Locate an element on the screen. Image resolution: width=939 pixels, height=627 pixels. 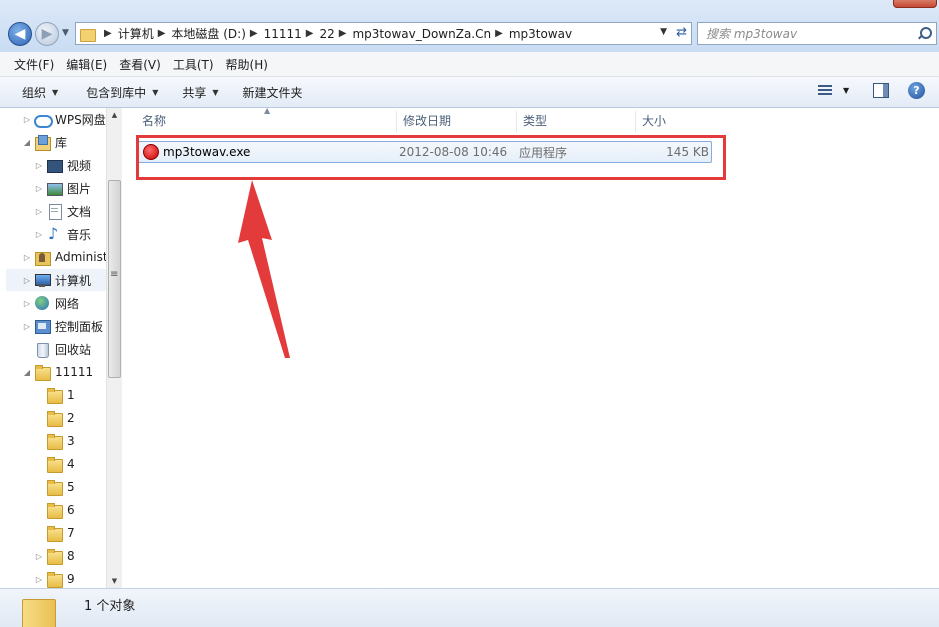
forward-button: ▶ is located at coordinates (47, 34).